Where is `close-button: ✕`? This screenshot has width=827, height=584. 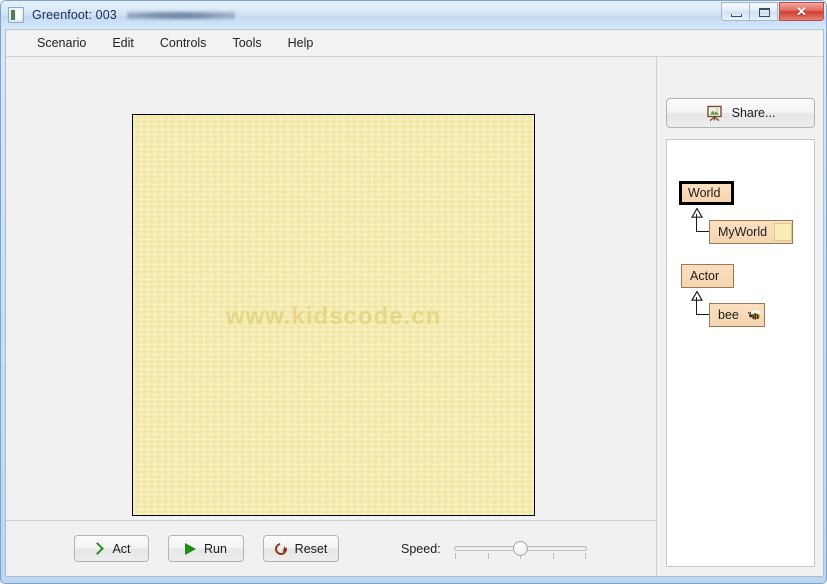
close-button: ✕ is located at coordinates (801, 11).